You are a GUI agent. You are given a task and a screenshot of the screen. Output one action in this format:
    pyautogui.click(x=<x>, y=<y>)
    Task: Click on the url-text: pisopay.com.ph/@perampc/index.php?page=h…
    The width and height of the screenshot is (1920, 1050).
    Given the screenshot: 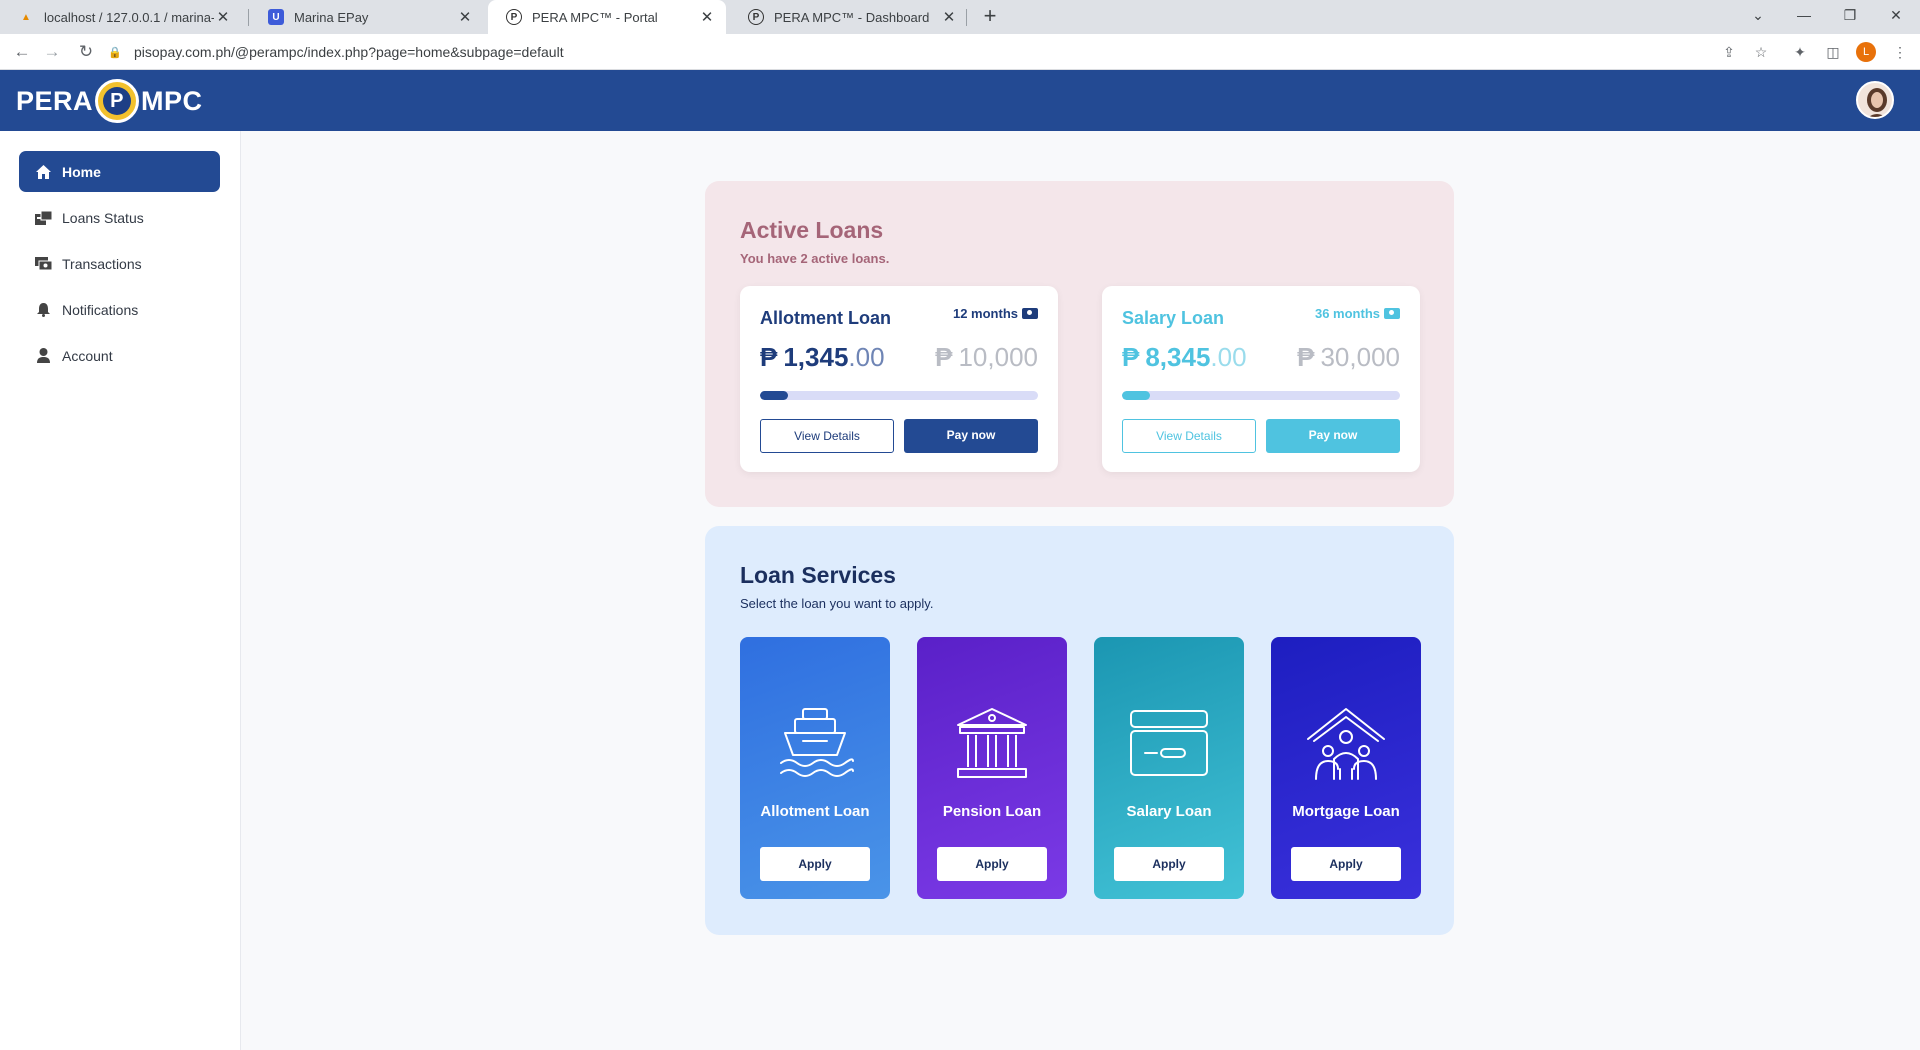 What is the action you would take?
    pyautogui.click(x=349, y=52)
    